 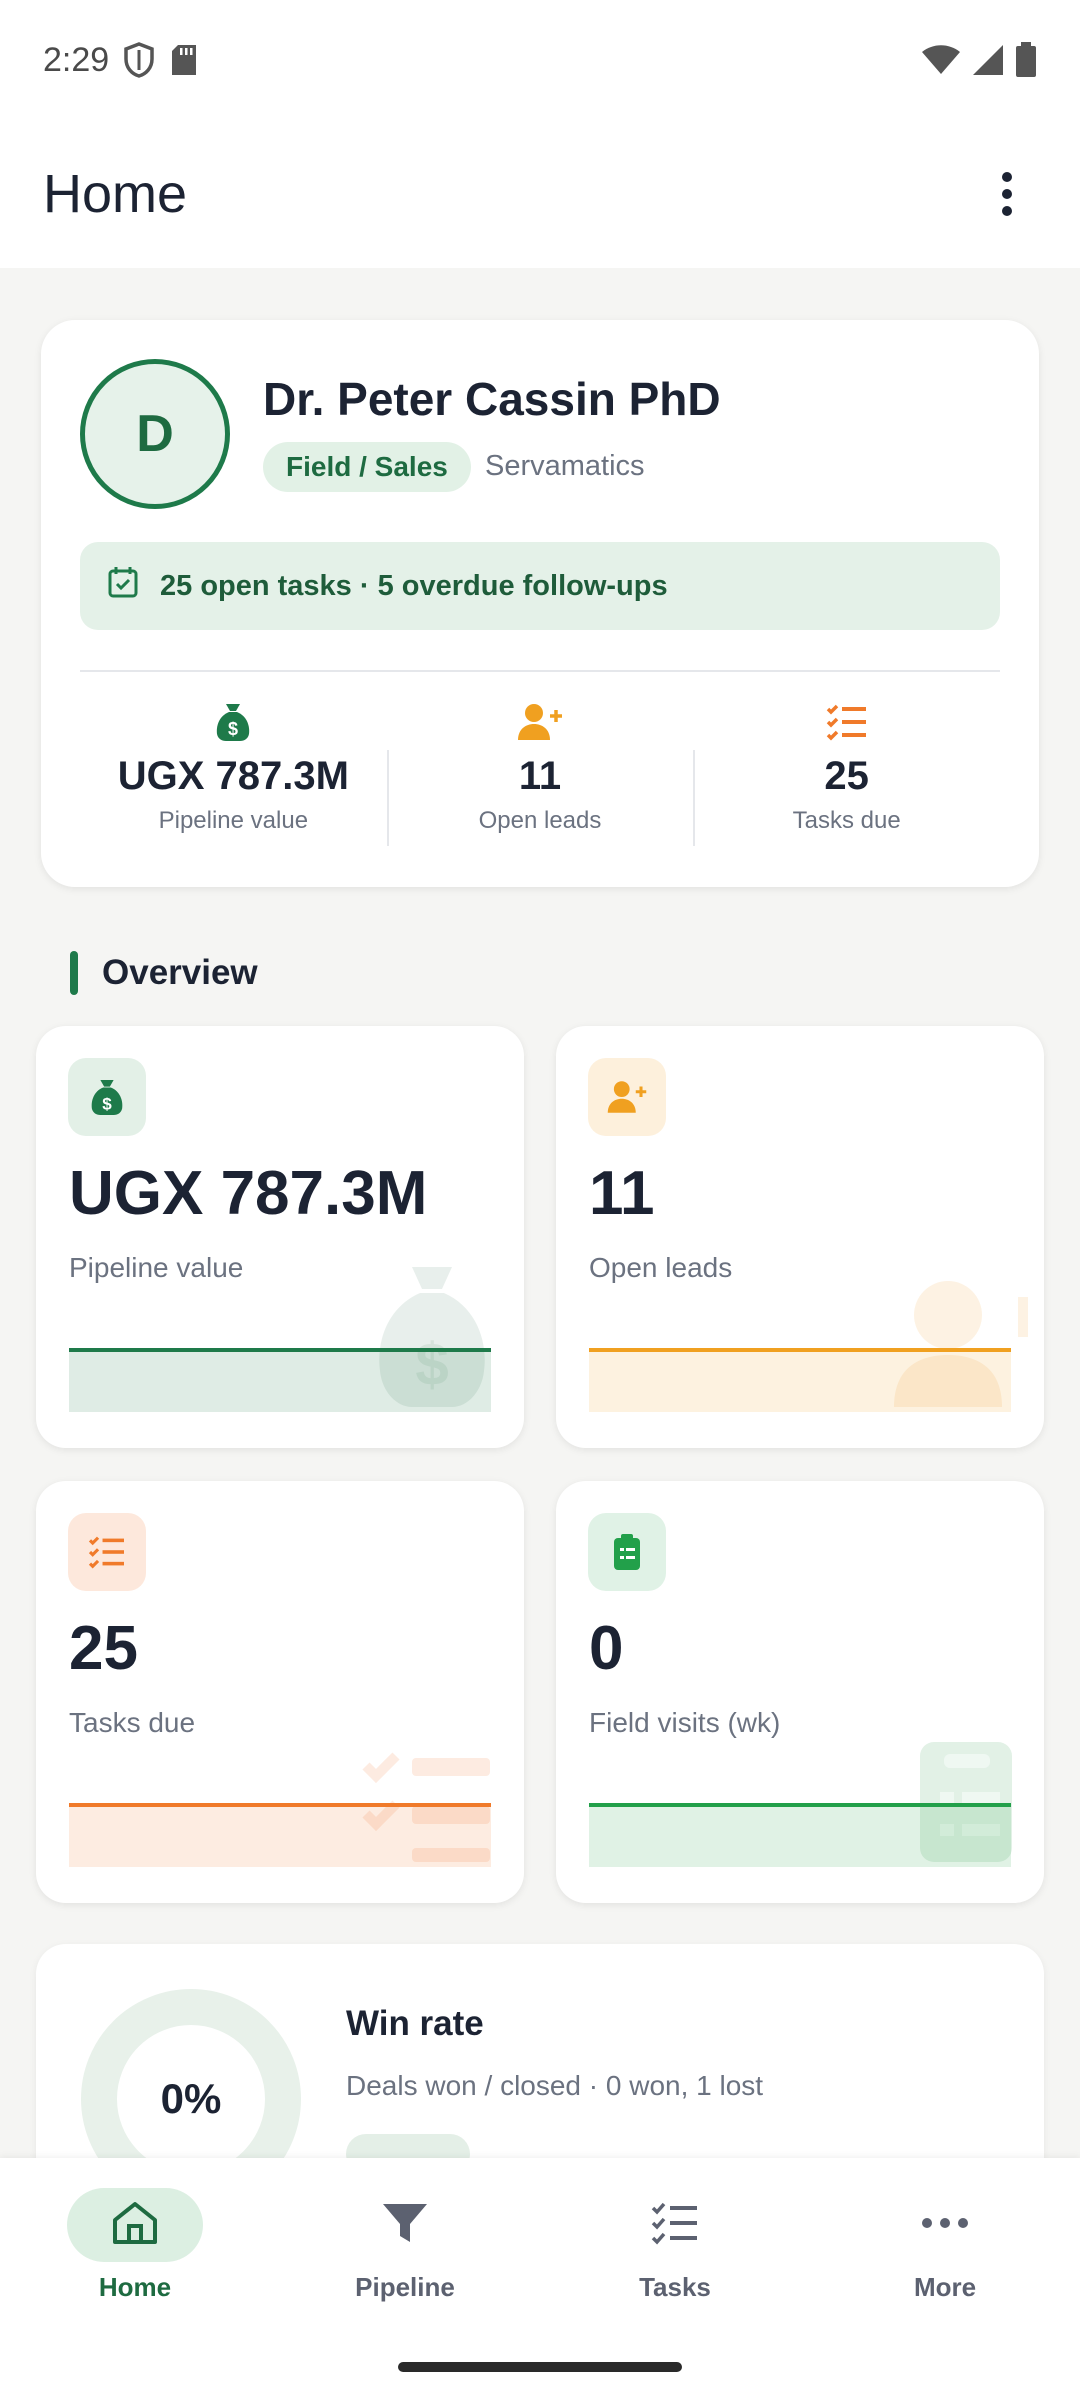 What do you see at coordinates (414, 585) in the screenshot?
I see `tasks-banner-text: 25 open tasks · 5 overdue follow-ups` at bounding box center [414, 585].